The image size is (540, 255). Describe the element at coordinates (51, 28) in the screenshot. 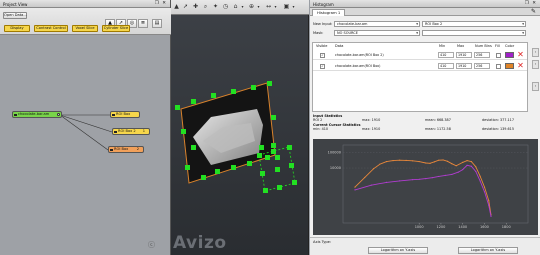

I see `filter-contrast-control-button: Contrast Control` at that location.